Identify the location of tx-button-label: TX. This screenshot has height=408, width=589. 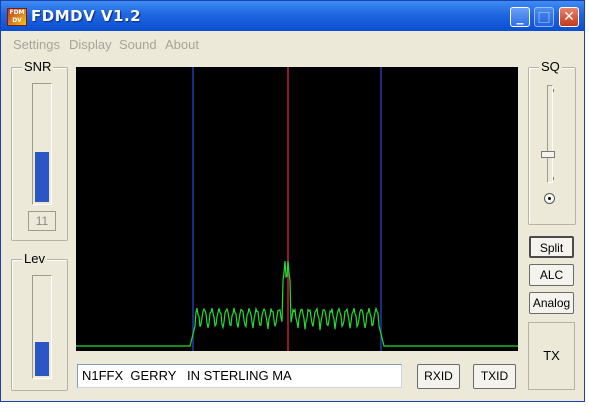
(551, 355).